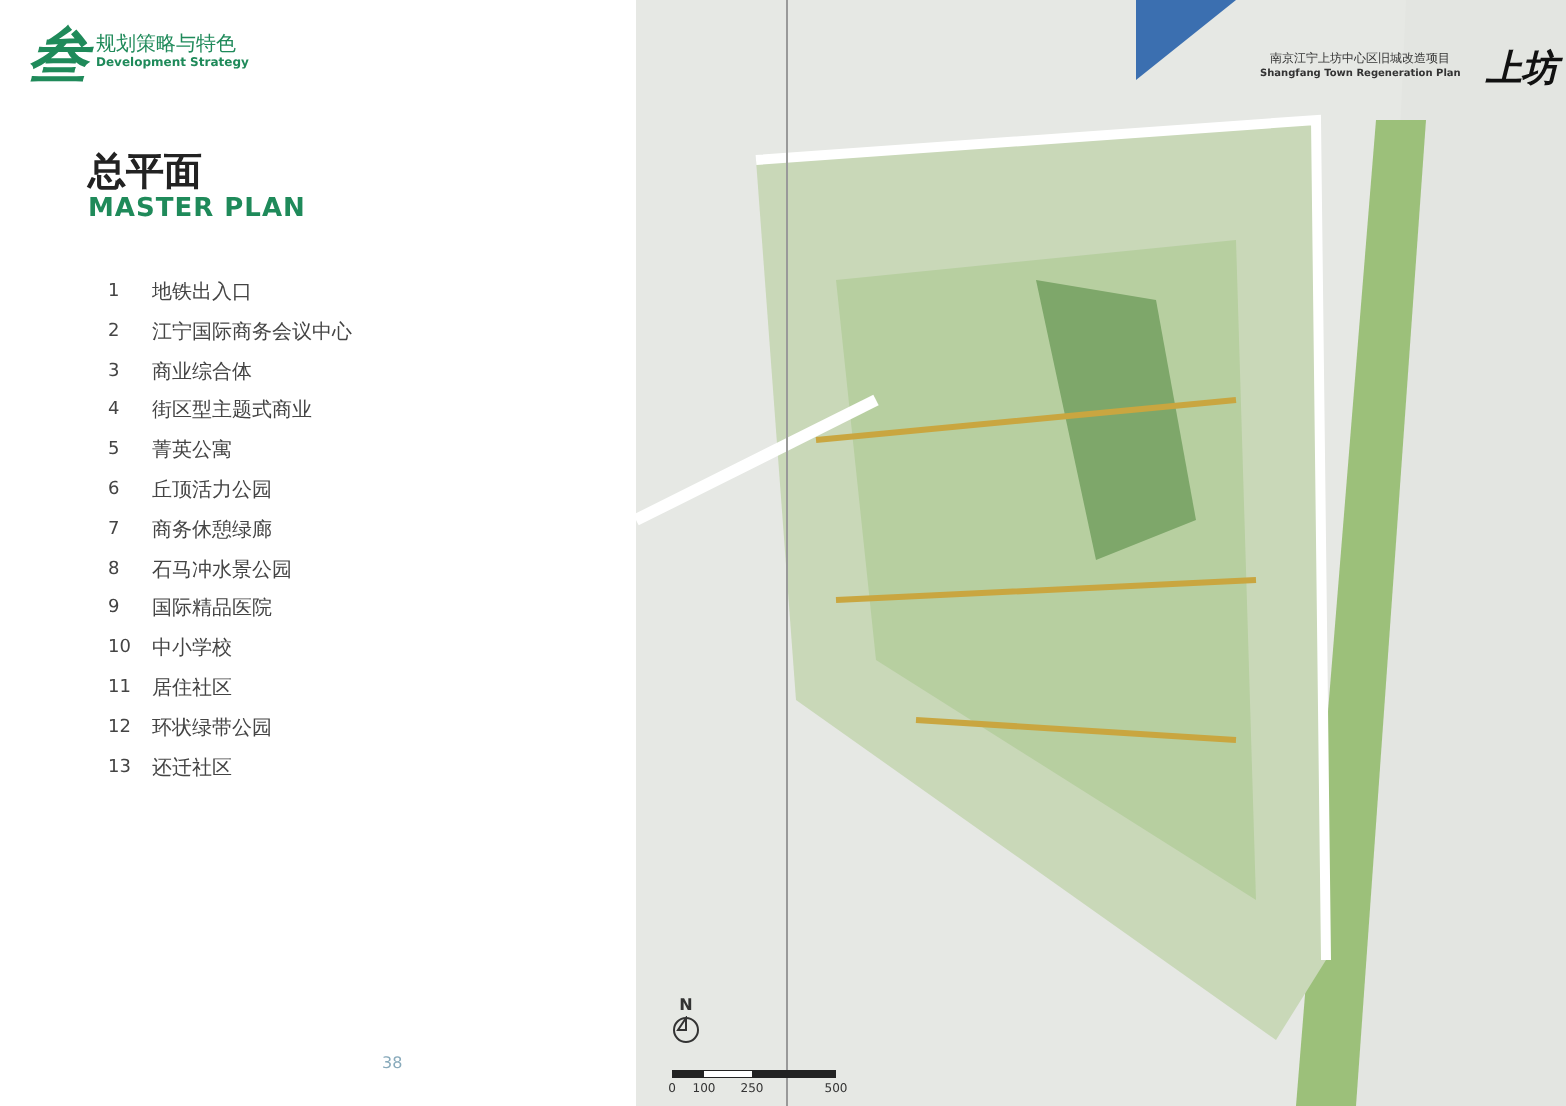 This screenshot has width=1566, height=1106. Describe the element at coordinates (192, 451) in the screenshot. I see `legend-label: 菁英公寓` at that location.